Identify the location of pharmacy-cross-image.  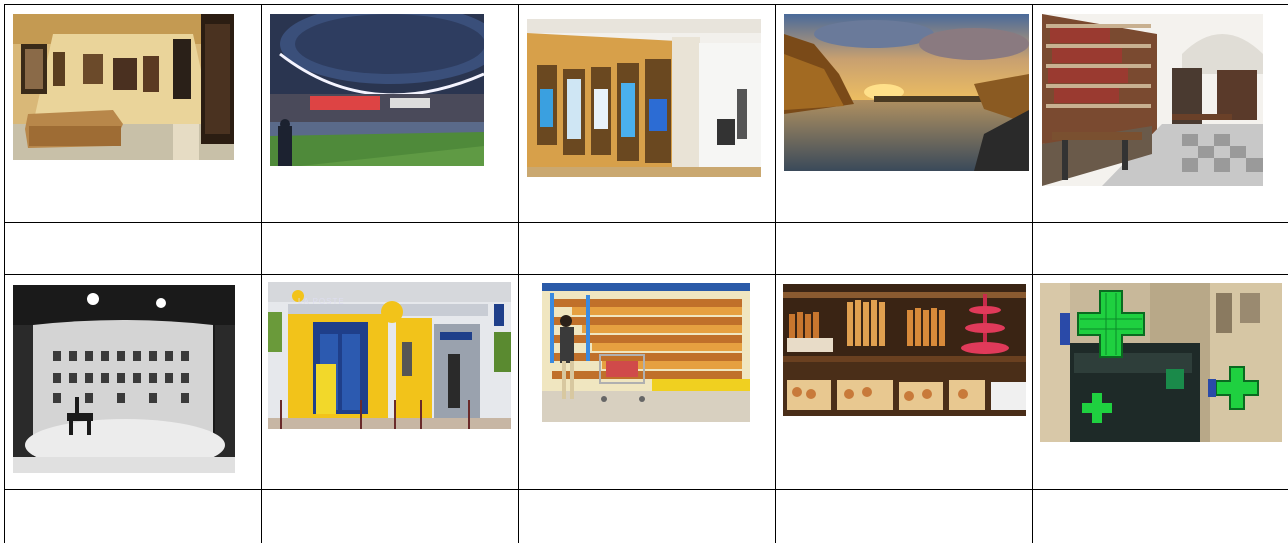
(1161, 362).